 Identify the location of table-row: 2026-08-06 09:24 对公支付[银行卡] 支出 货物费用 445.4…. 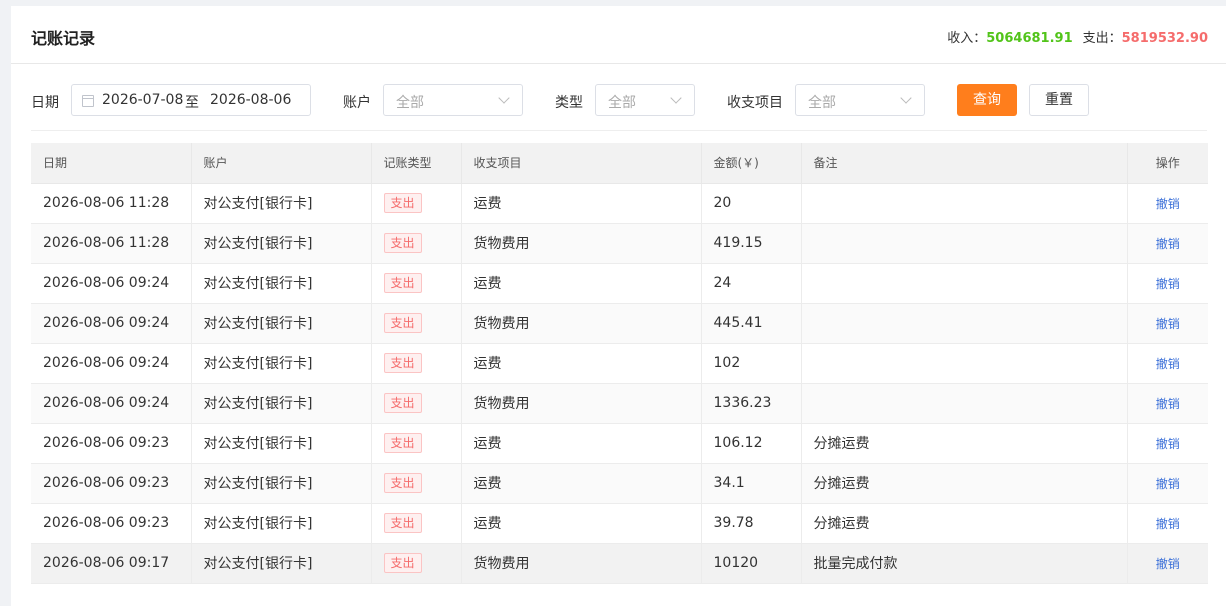
(619, 323).